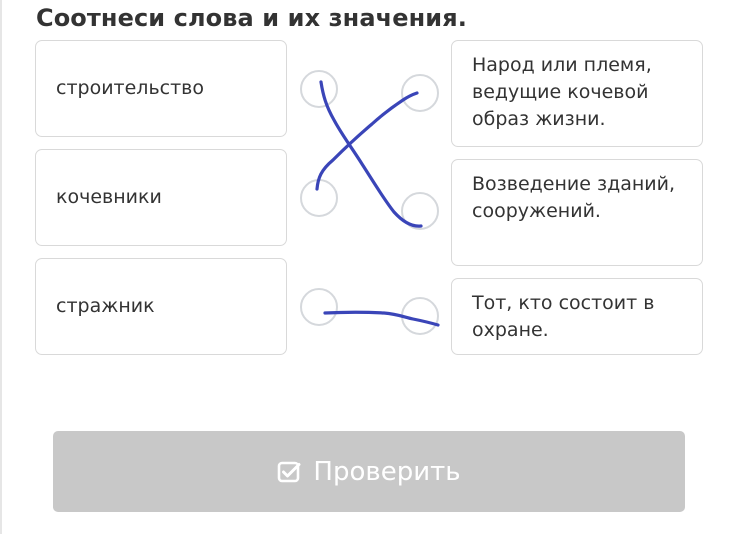 Image resolution: width=737 pixels, height=534 pixels. I want to click on word-card-3: стражник, so click(161, 306).